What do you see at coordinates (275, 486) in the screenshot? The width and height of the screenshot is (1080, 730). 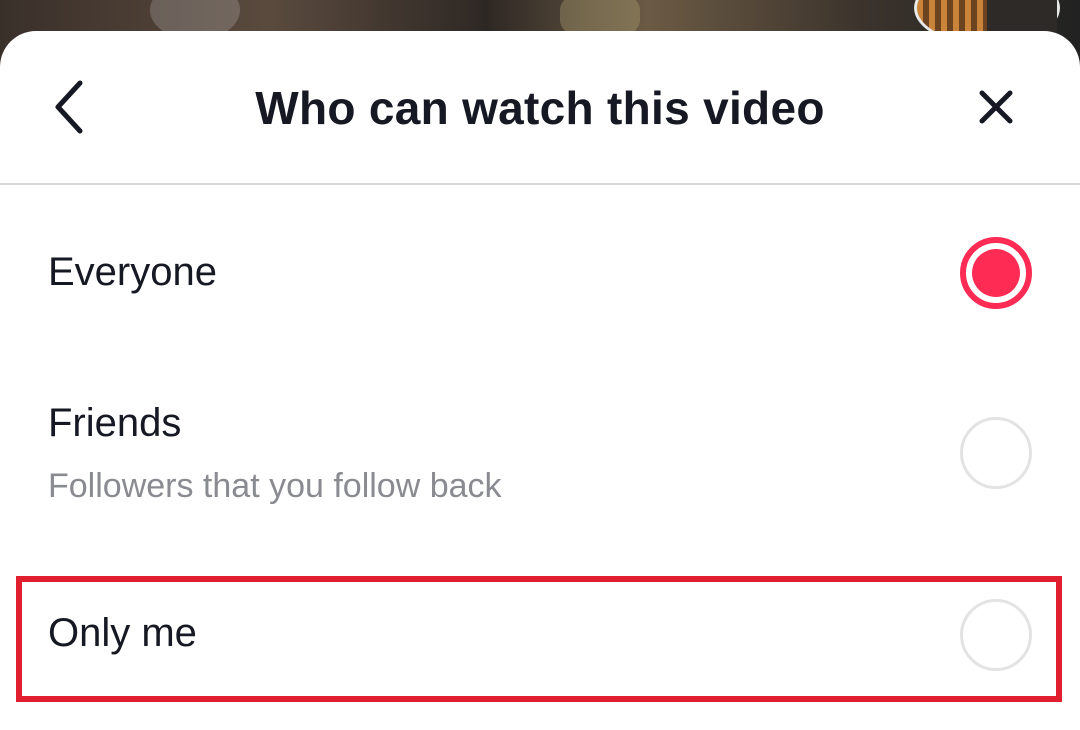 I see `option-sublabel: Followers that you follow back` at bounding box center [275, 486].